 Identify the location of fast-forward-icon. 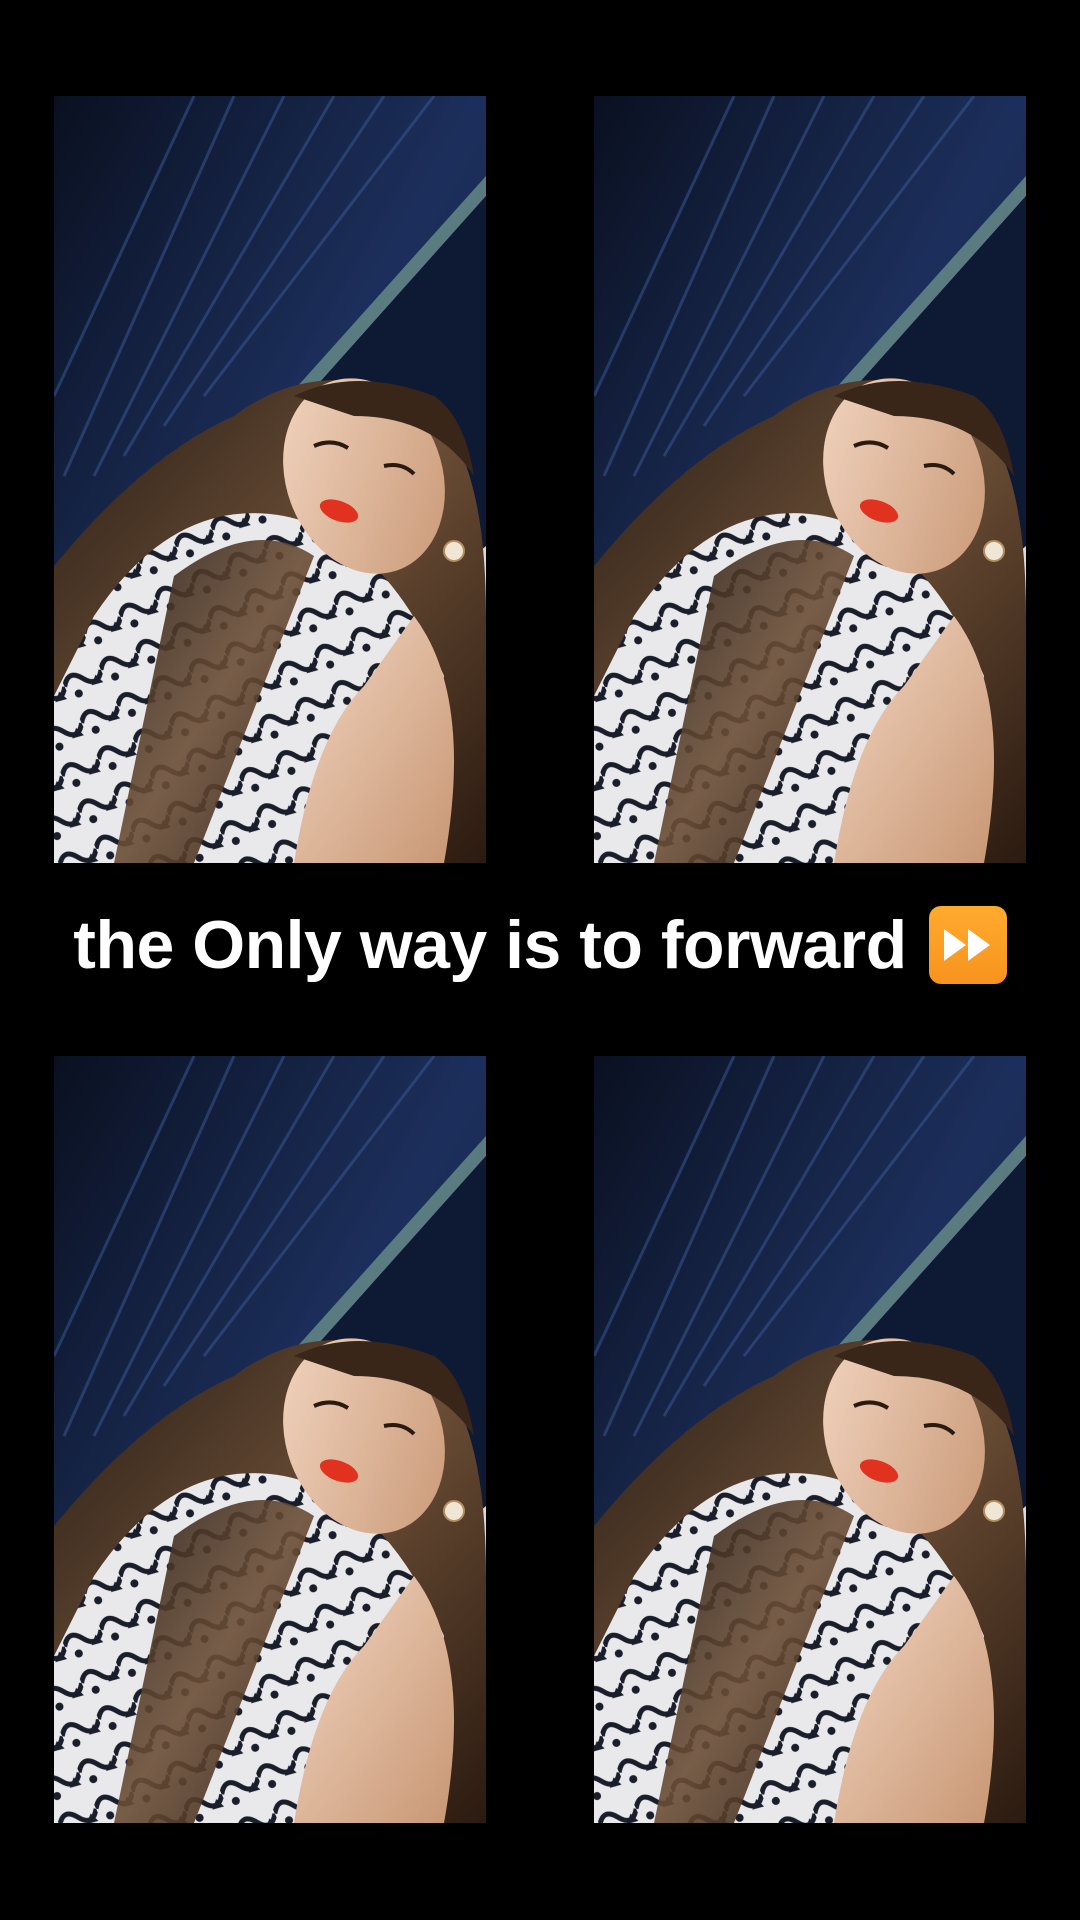
(967, 945).